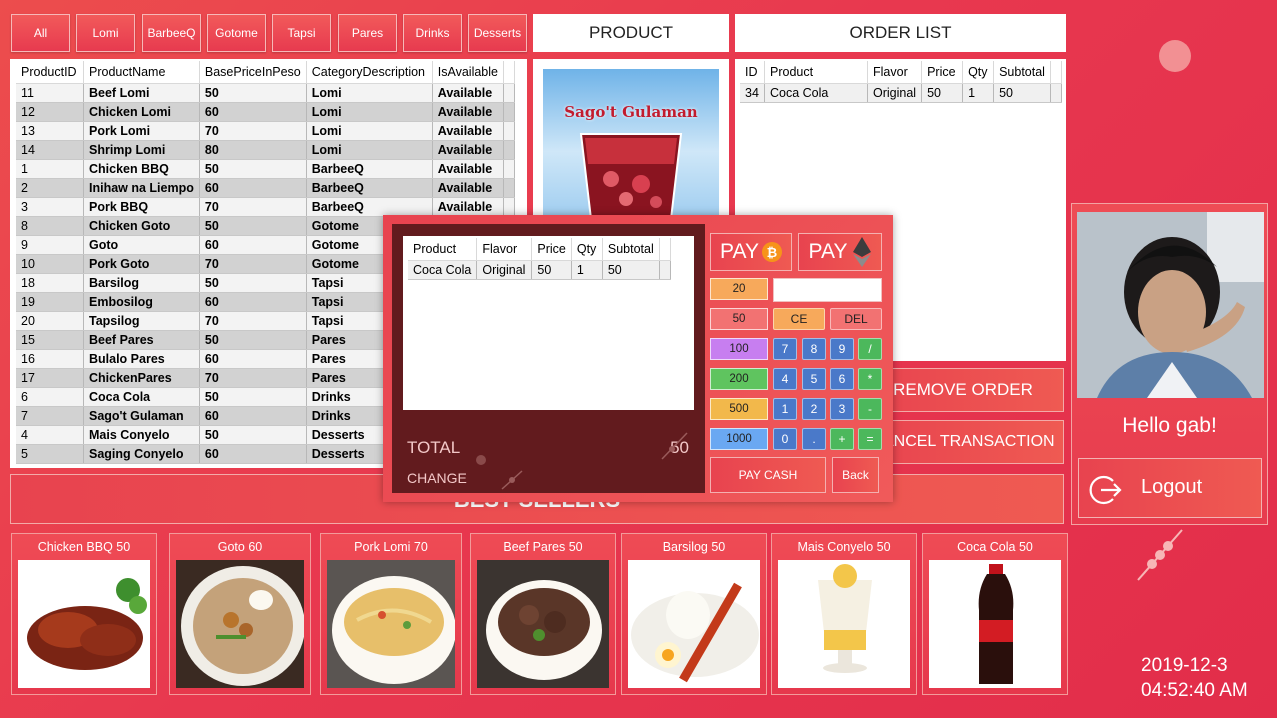  I want to click on key-0-button: 0, so click(785, 439).